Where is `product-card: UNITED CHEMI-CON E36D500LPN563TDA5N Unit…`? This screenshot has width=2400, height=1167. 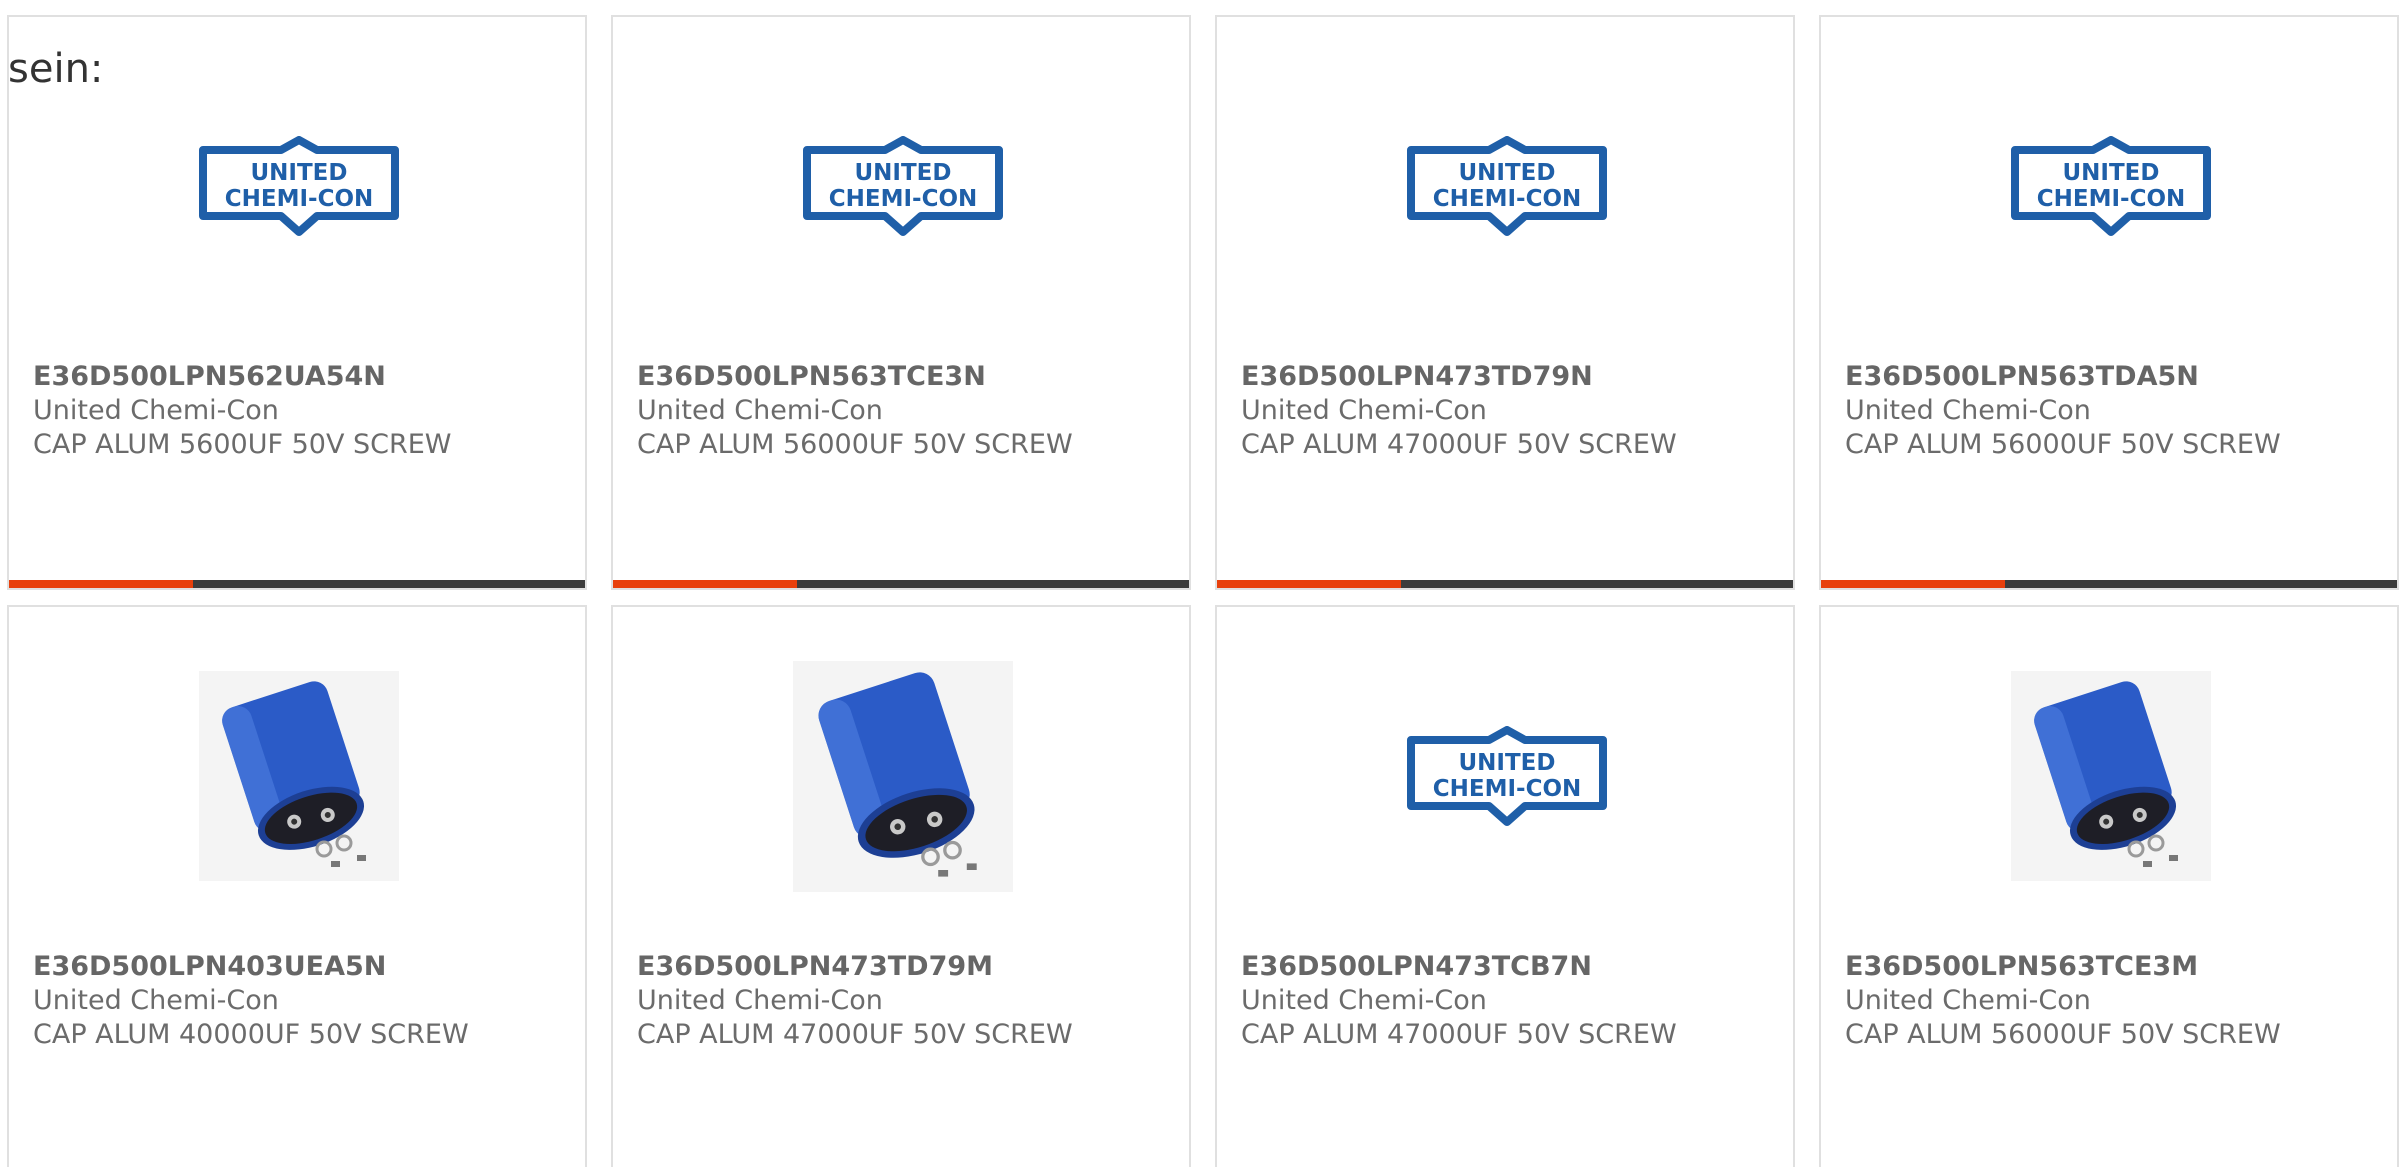
product-card: UNITED CHEMI-CON E36D500LPN563TDA5N Unit… is located at coordinates (2109, 302).